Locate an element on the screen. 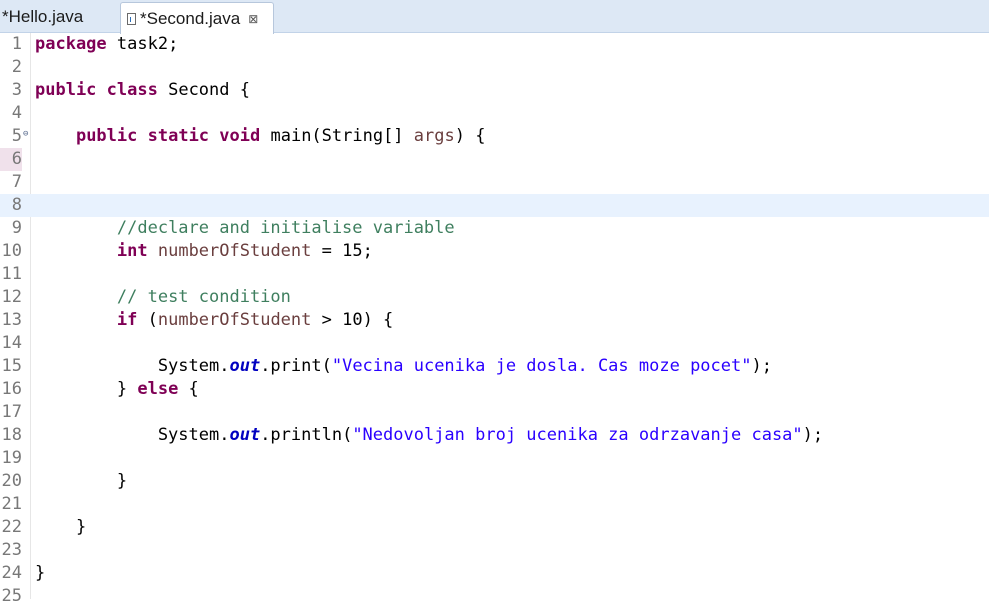  code-token: > 10) { is located at coordinates (352, 320).